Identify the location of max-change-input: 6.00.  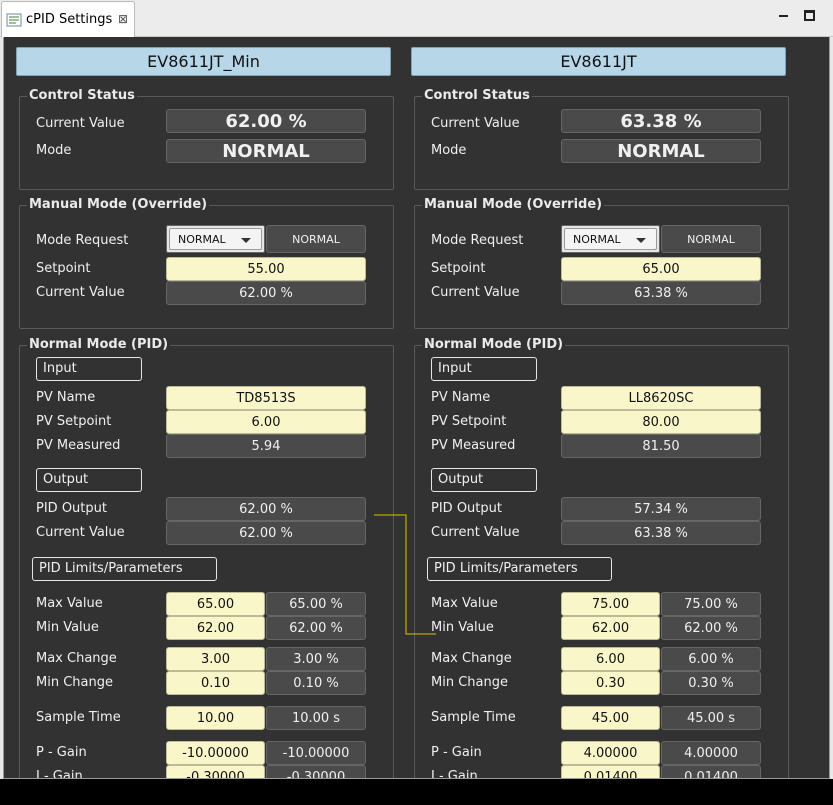
(610, 659).